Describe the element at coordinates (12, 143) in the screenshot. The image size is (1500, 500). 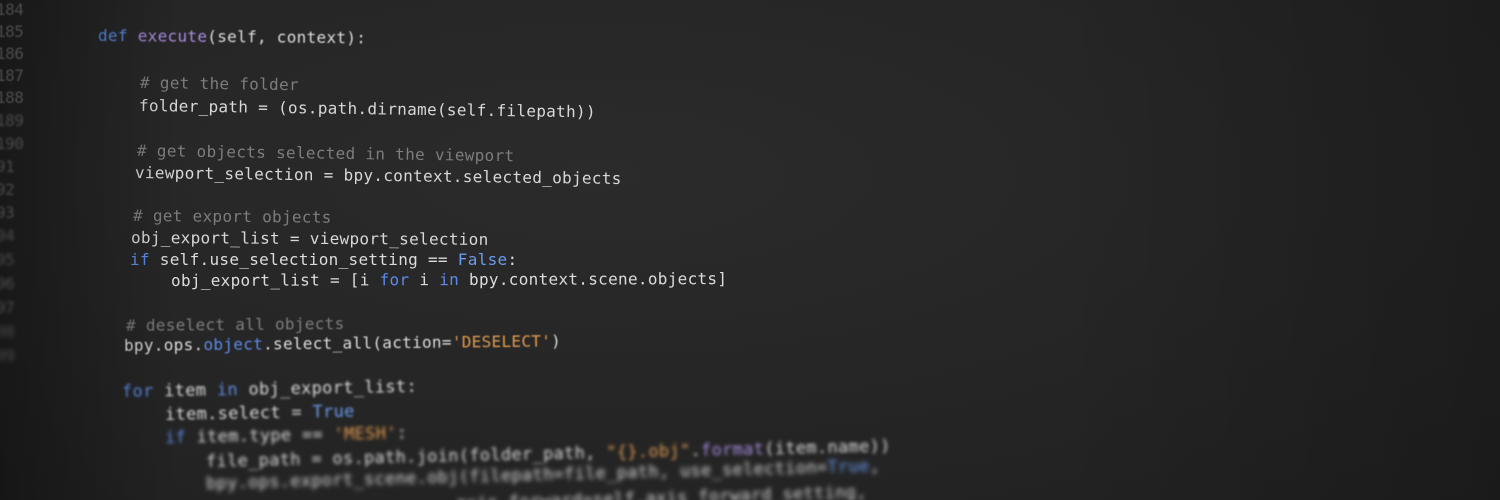
I see `line-number: 190` at that location.